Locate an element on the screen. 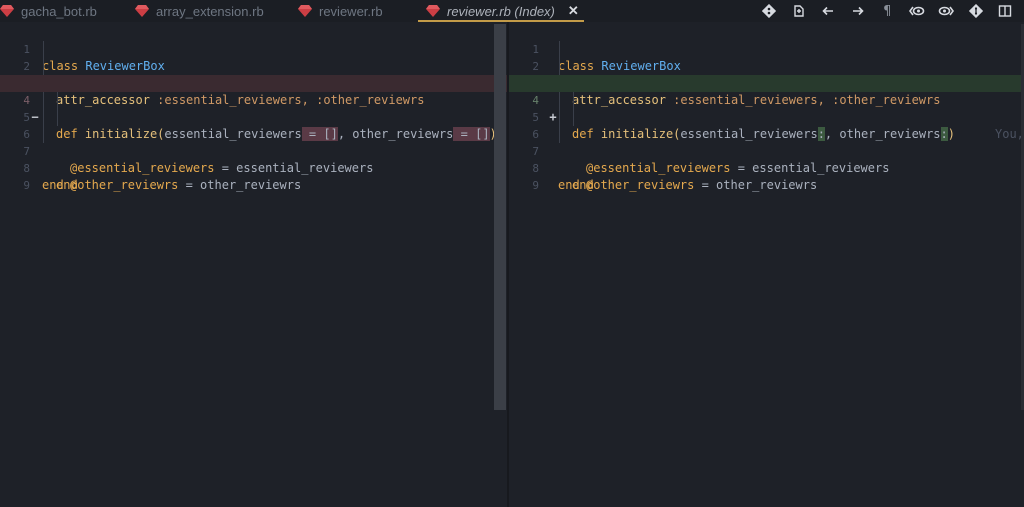 This screenshot has height=507, width=1024. tab-reviewer-index: reviewer.rb (Index) ✕ is located at coordinates (501, 11).